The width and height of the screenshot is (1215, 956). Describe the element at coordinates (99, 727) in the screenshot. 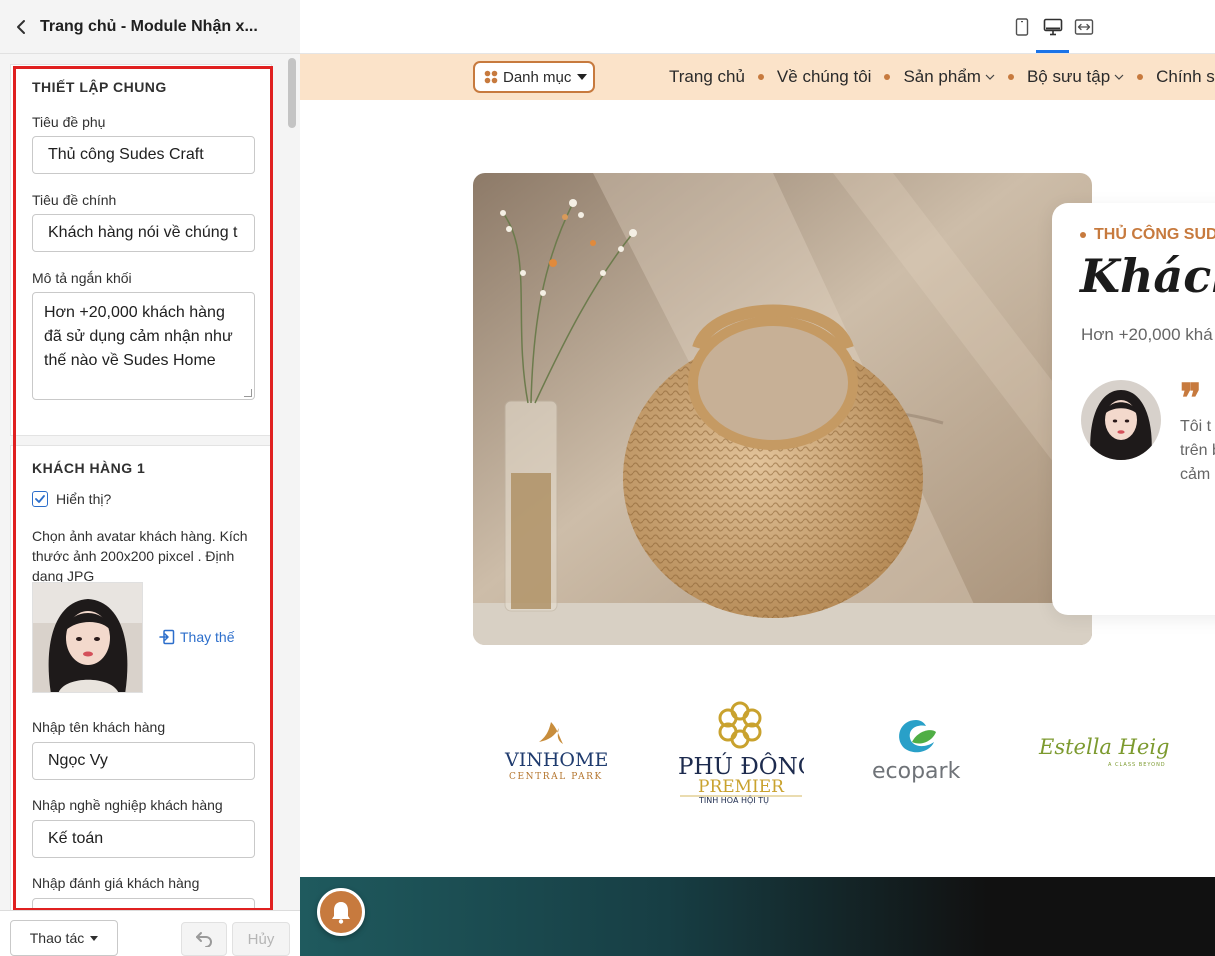

I see `customer-name-label: Nhập tên khách hàng` at that location.